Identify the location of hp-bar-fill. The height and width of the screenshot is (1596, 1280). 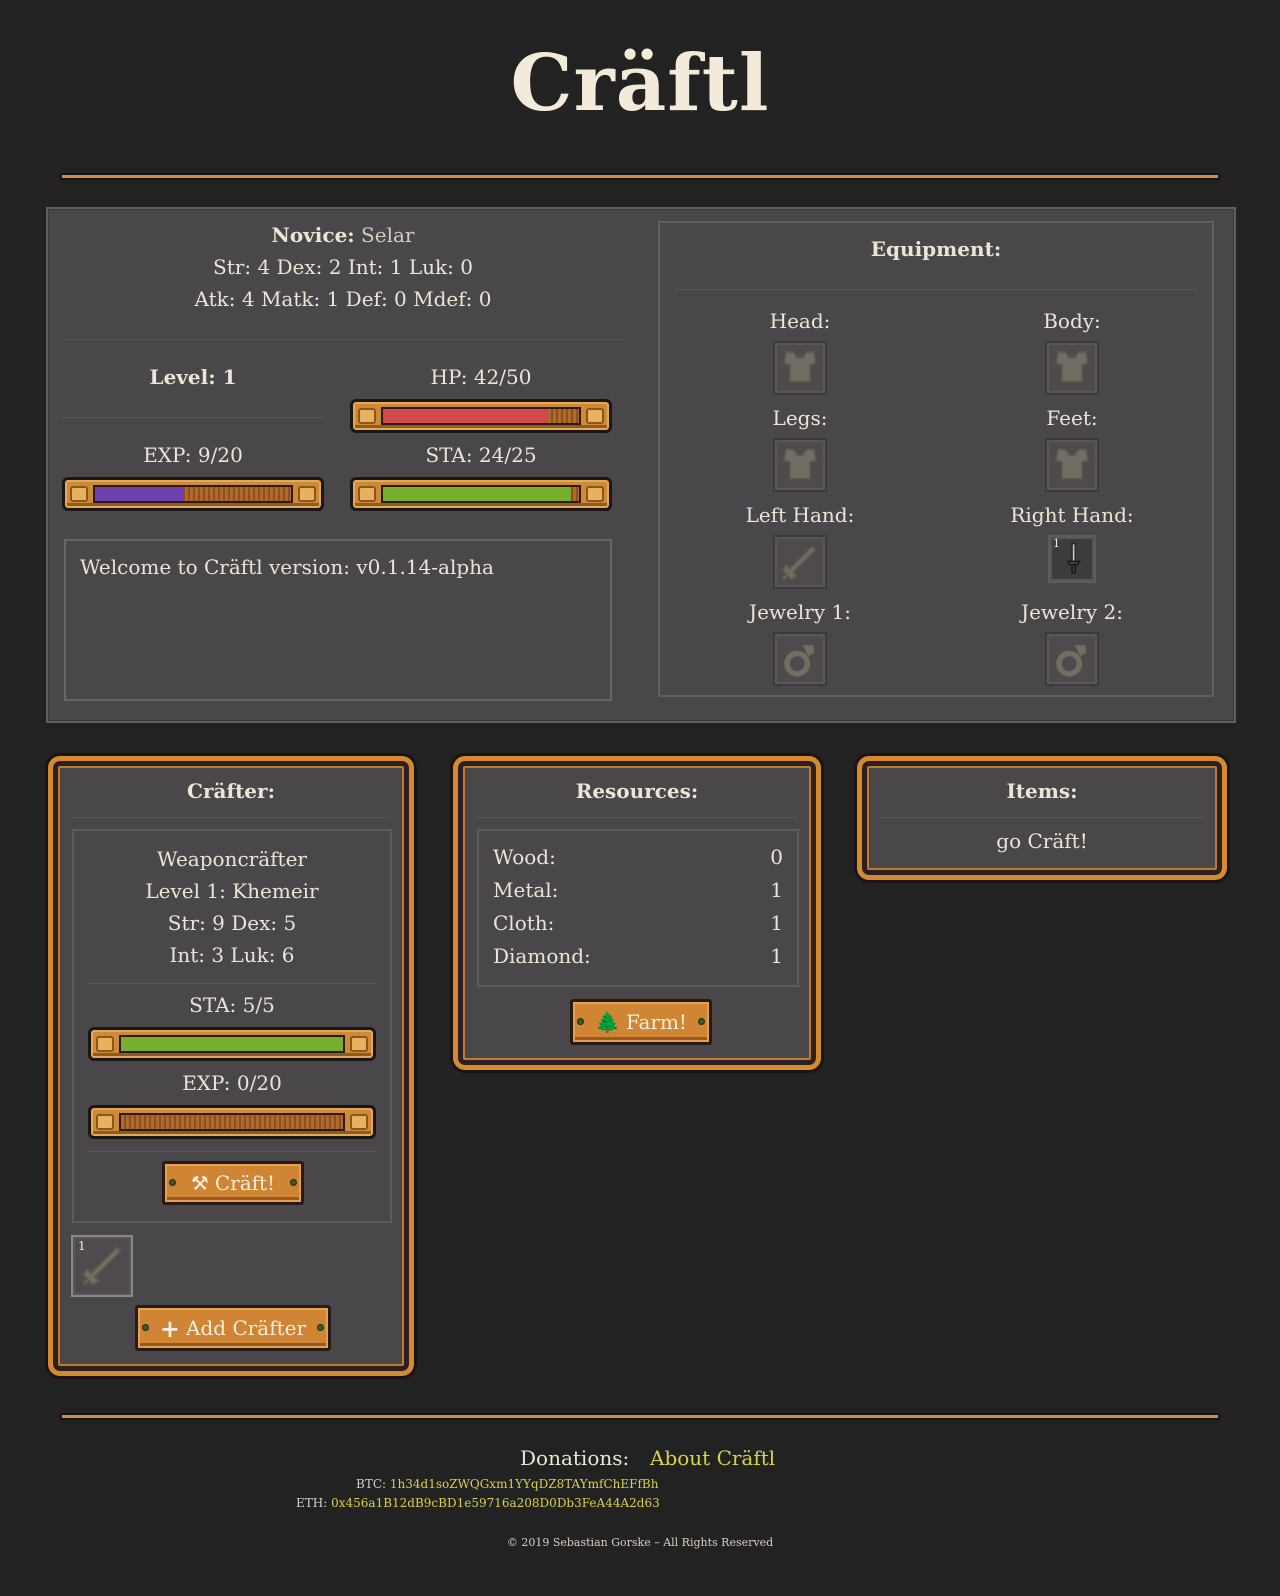
(465, 416).